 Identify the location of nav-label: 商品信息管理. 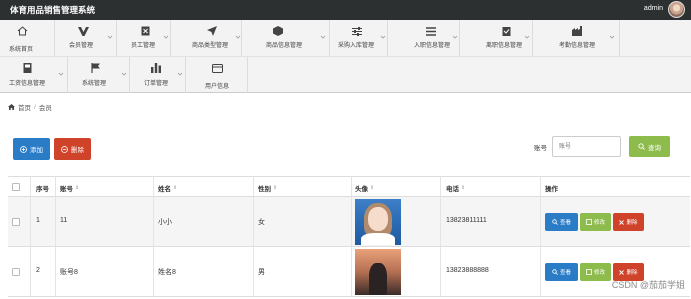
(284, 46).